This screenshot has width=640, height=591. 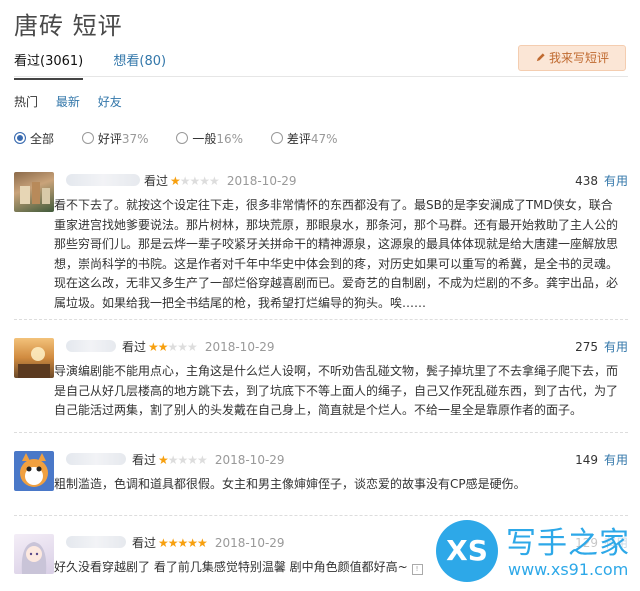 What do you see at coordinates (204, 139) in the screenshot?
I see `filter-label: 一般` at bounding box center [204, 139].